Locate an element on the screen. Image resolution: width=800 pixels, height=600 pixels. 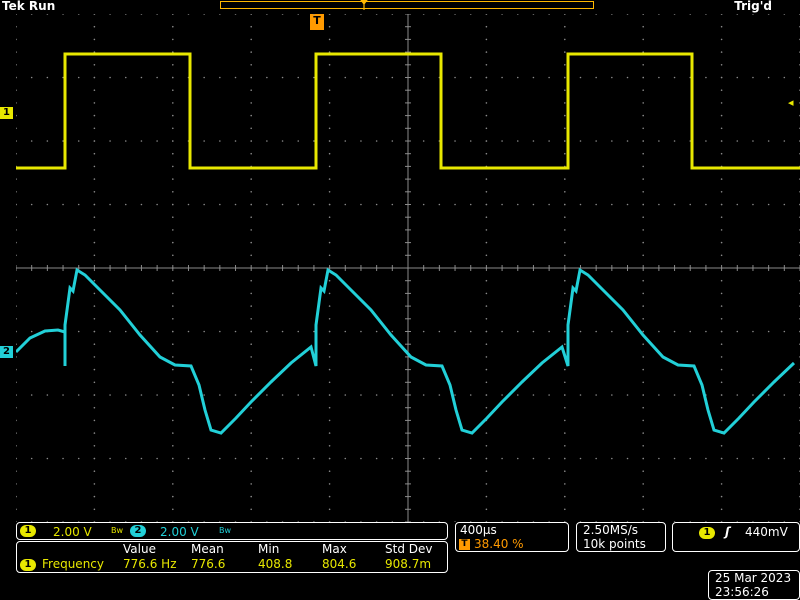
timebase-panel: 400µs T 38.40 % is located at coordinates (512, 537).